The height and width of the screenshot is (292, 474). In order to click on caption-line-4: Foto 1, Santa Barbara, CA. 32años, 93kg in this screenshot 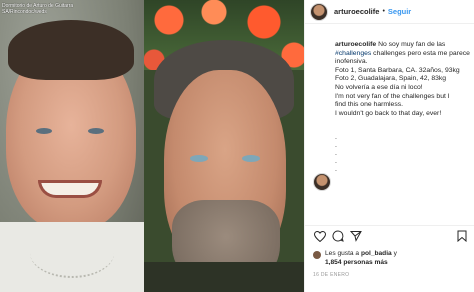, I will do `click(397, 70)`.